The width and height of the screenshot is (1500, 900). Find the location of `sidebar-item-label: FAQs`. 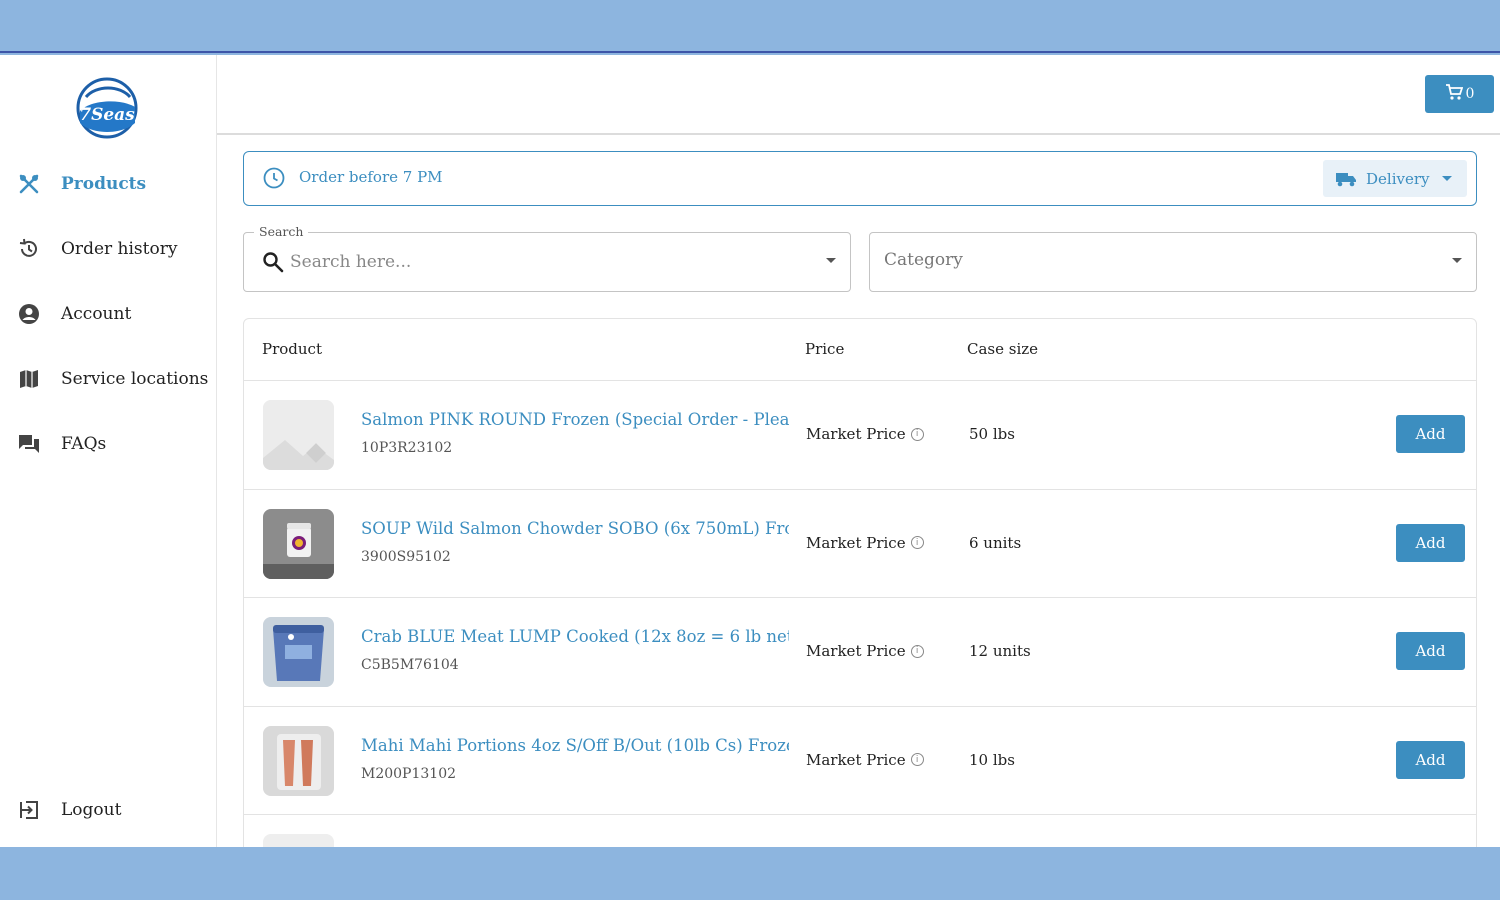

sidebar-item-label: FAQs is located at coordinates (84, 444).